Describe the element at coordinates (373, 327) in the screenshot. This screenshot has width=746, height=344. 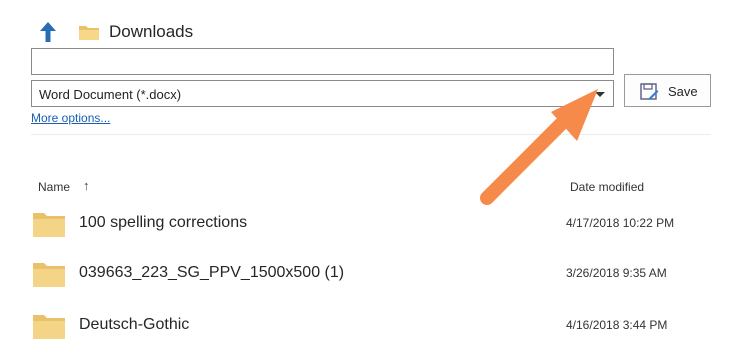
I see `list-item: Deutsch-Gothic 4/16/2018 3:44 PM` at that location.